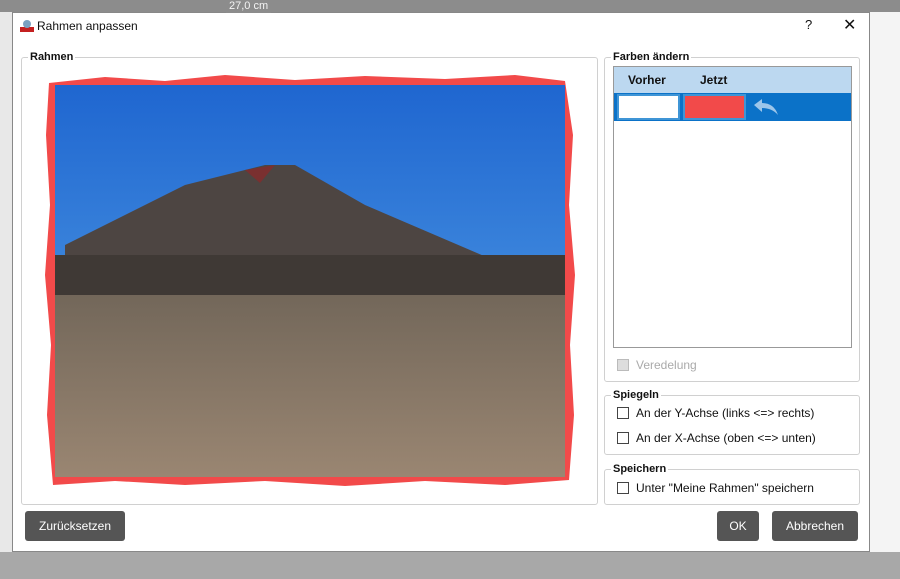 This screenshot has width=900, height=579. Describe the element at coordinates (732, 422) in the screenshot. I see `mirror-group: Spiegeln` at that location.